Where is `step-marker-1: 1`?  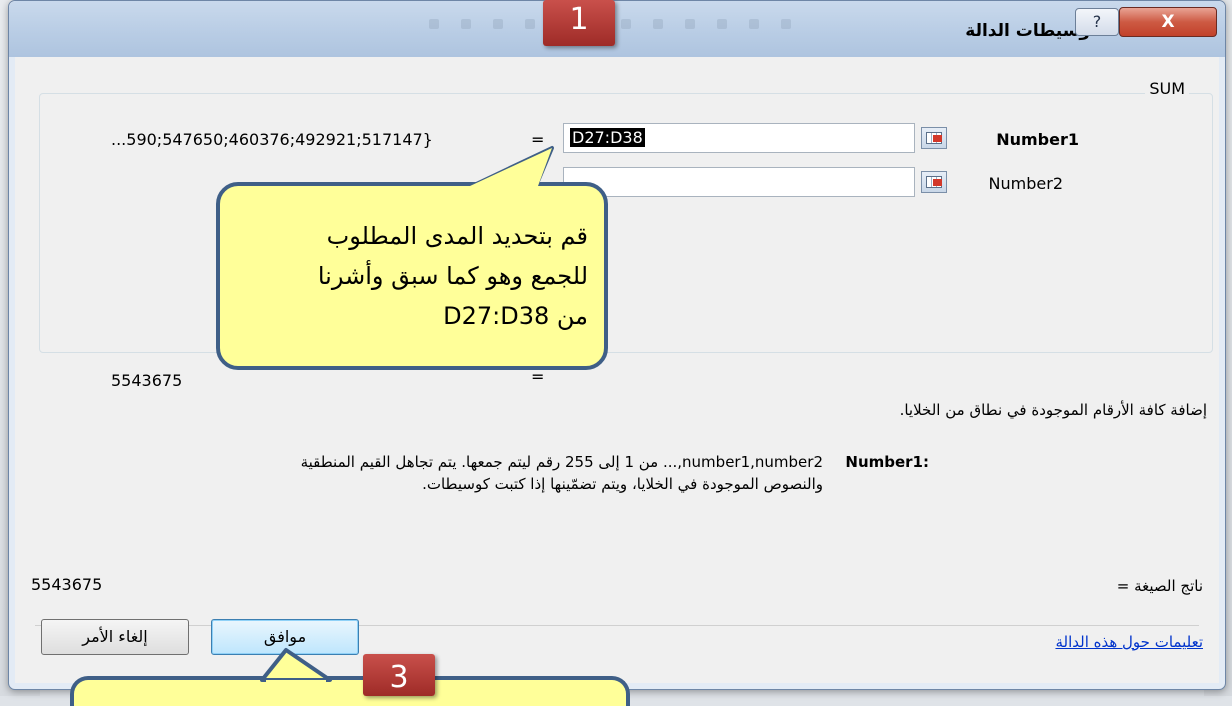
step-marker-1: 1 is located at coordinates (579, 23).